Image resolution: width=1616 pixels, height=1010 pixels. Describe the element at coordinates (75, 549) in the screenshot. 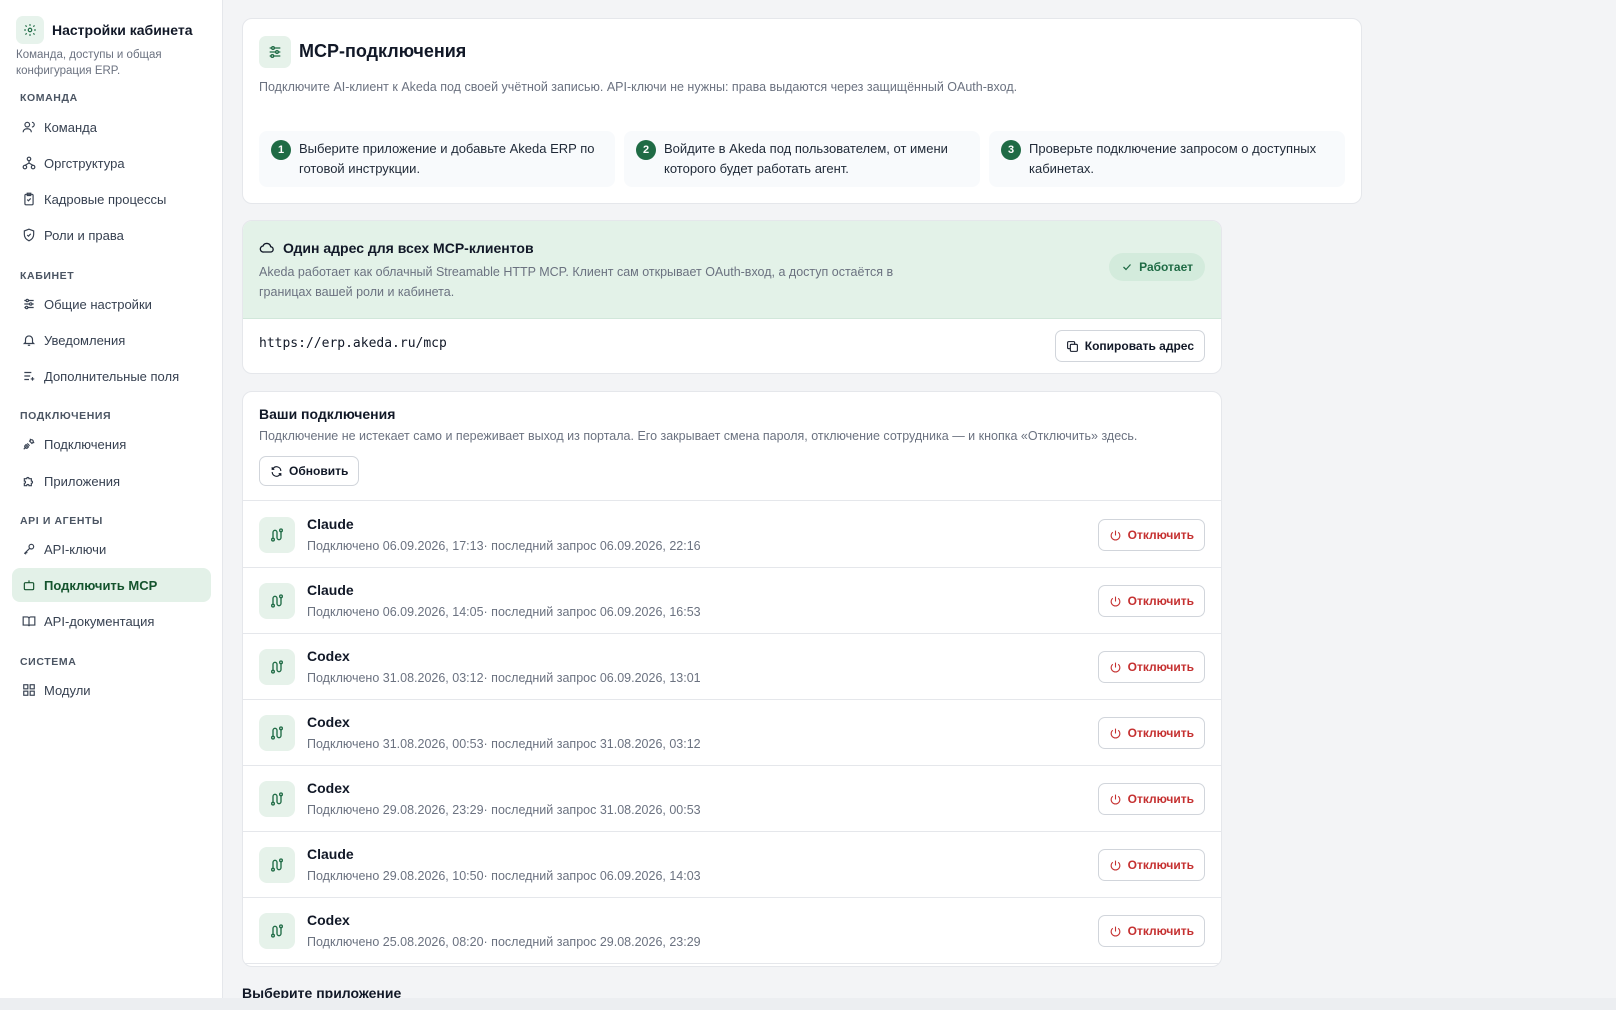

I see `sidebar-item-label: API-ключи` at that location.